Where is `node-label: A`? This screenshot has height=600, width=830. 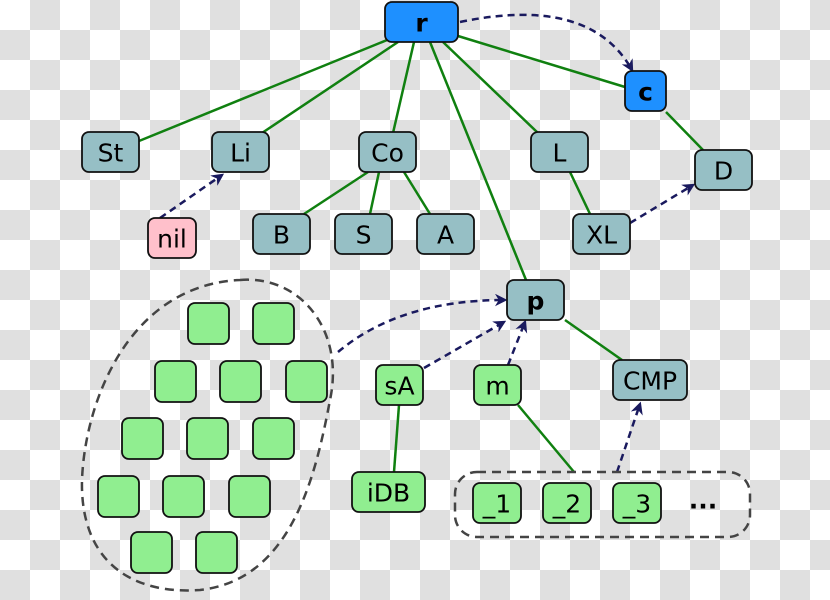 node-label: A is located at coordinates (445, 235).